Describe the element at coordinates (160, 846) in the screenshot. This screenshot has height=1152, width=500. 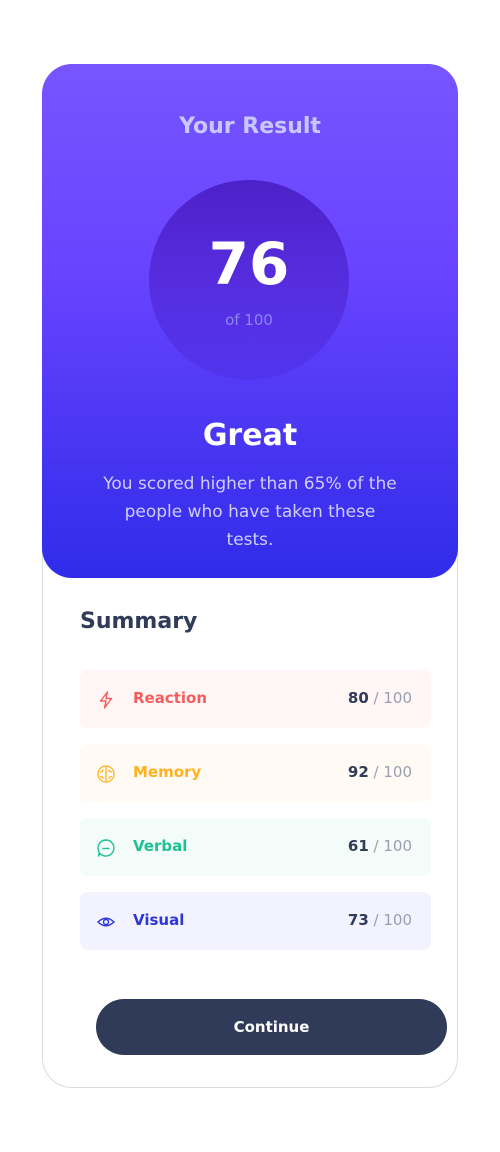
I see `summary-label: Verbal` at that location.